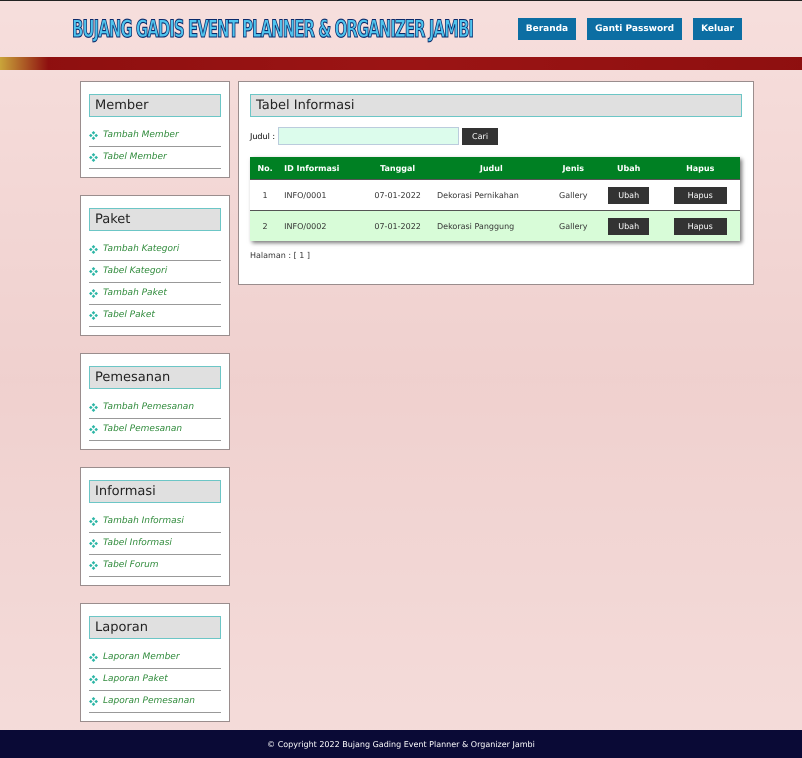 Image resolution: width=802 pixels, height=758 pixels. I want to click on panel-title: Member, so click(155, 105).